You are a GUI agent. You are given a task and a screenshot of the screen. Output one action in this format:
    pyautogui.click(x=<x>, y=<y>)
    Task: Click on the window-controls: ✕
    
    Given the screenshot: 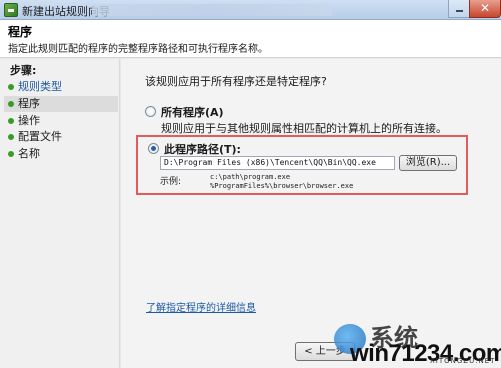 What is the action you would take?
    pyautogui.click(x=474, y=9)
    